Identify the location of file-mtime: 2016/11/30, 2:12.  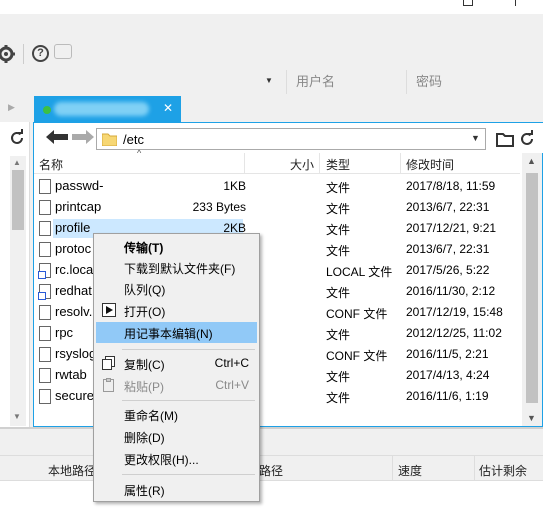
(451, 291).